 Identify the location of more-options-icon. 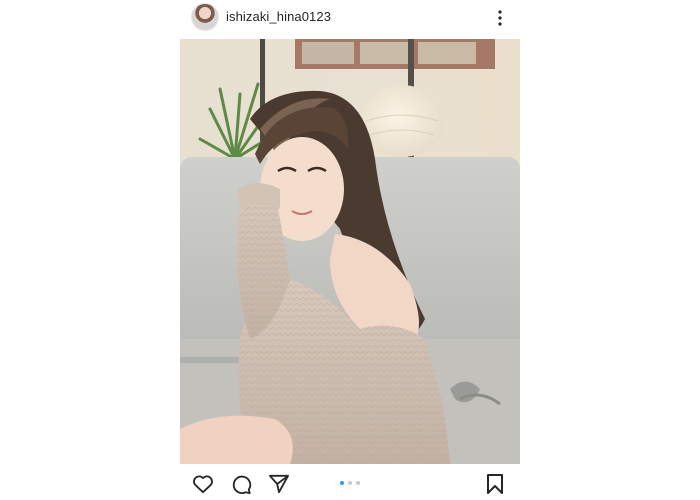
(500, 18).